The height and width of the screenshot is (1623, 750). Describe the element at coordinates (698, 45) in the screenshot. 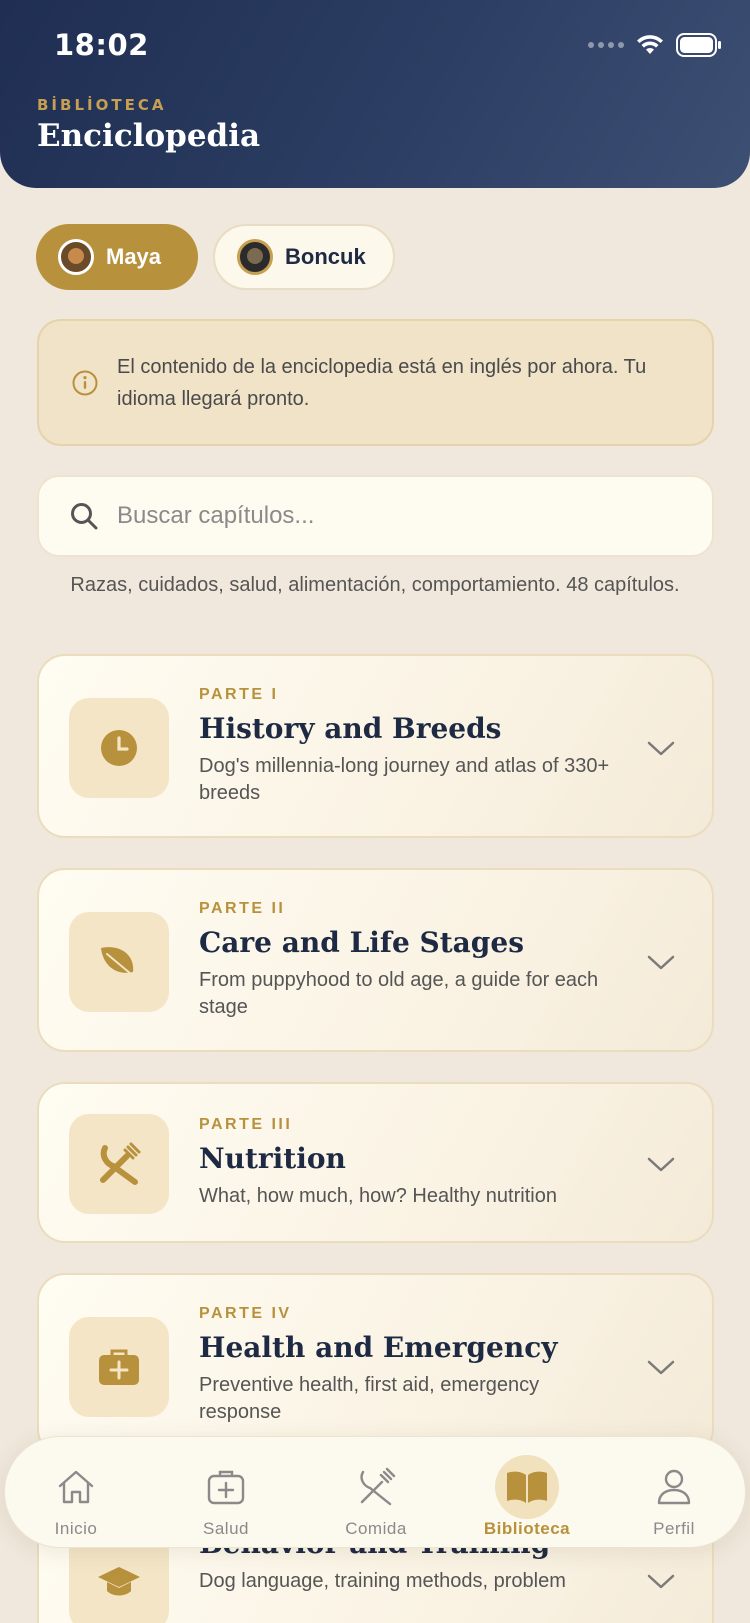

I see `battery-icon` at that location.